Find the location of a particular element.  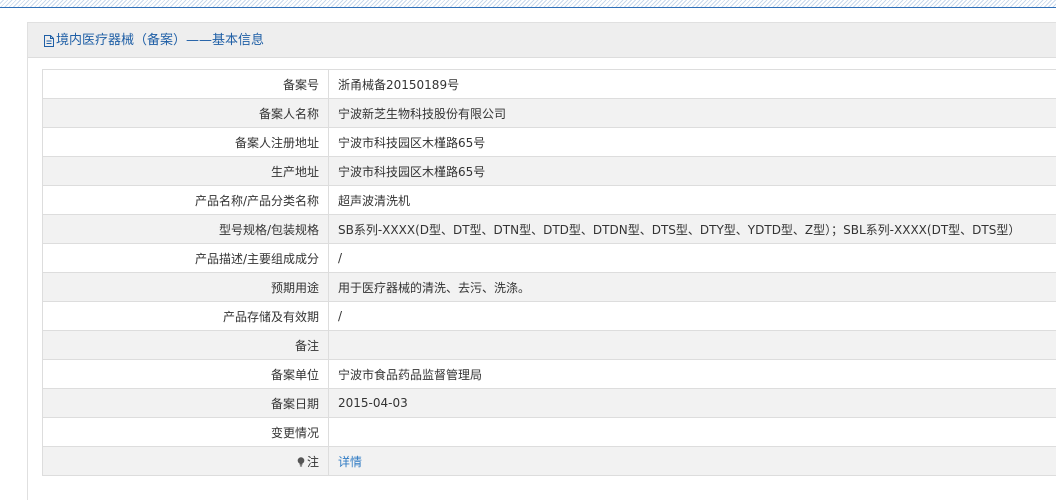

details-link: 详情 is located at coordinates (350, 462).